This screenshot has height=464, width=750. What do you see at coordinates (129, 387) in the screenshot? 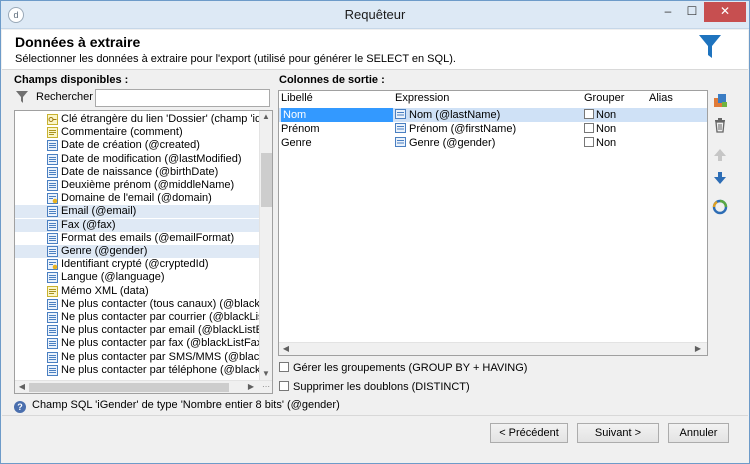
I see `tree-hscroll-thumb` at bounding box center [129, 387].